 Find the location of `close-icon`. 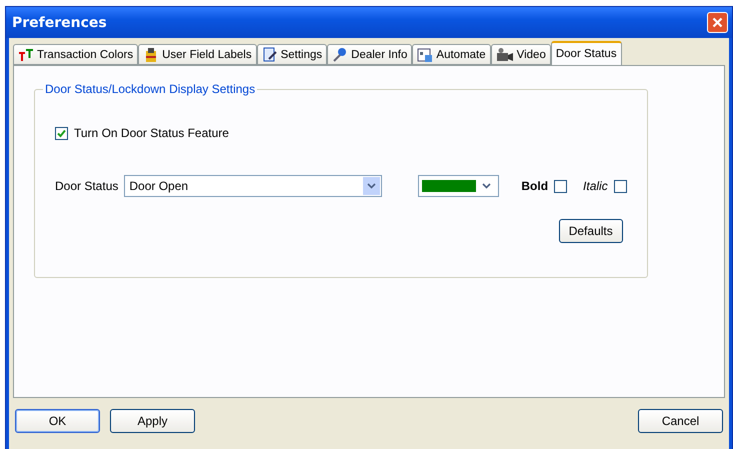

close-icon is located at coordinates (717, 22).